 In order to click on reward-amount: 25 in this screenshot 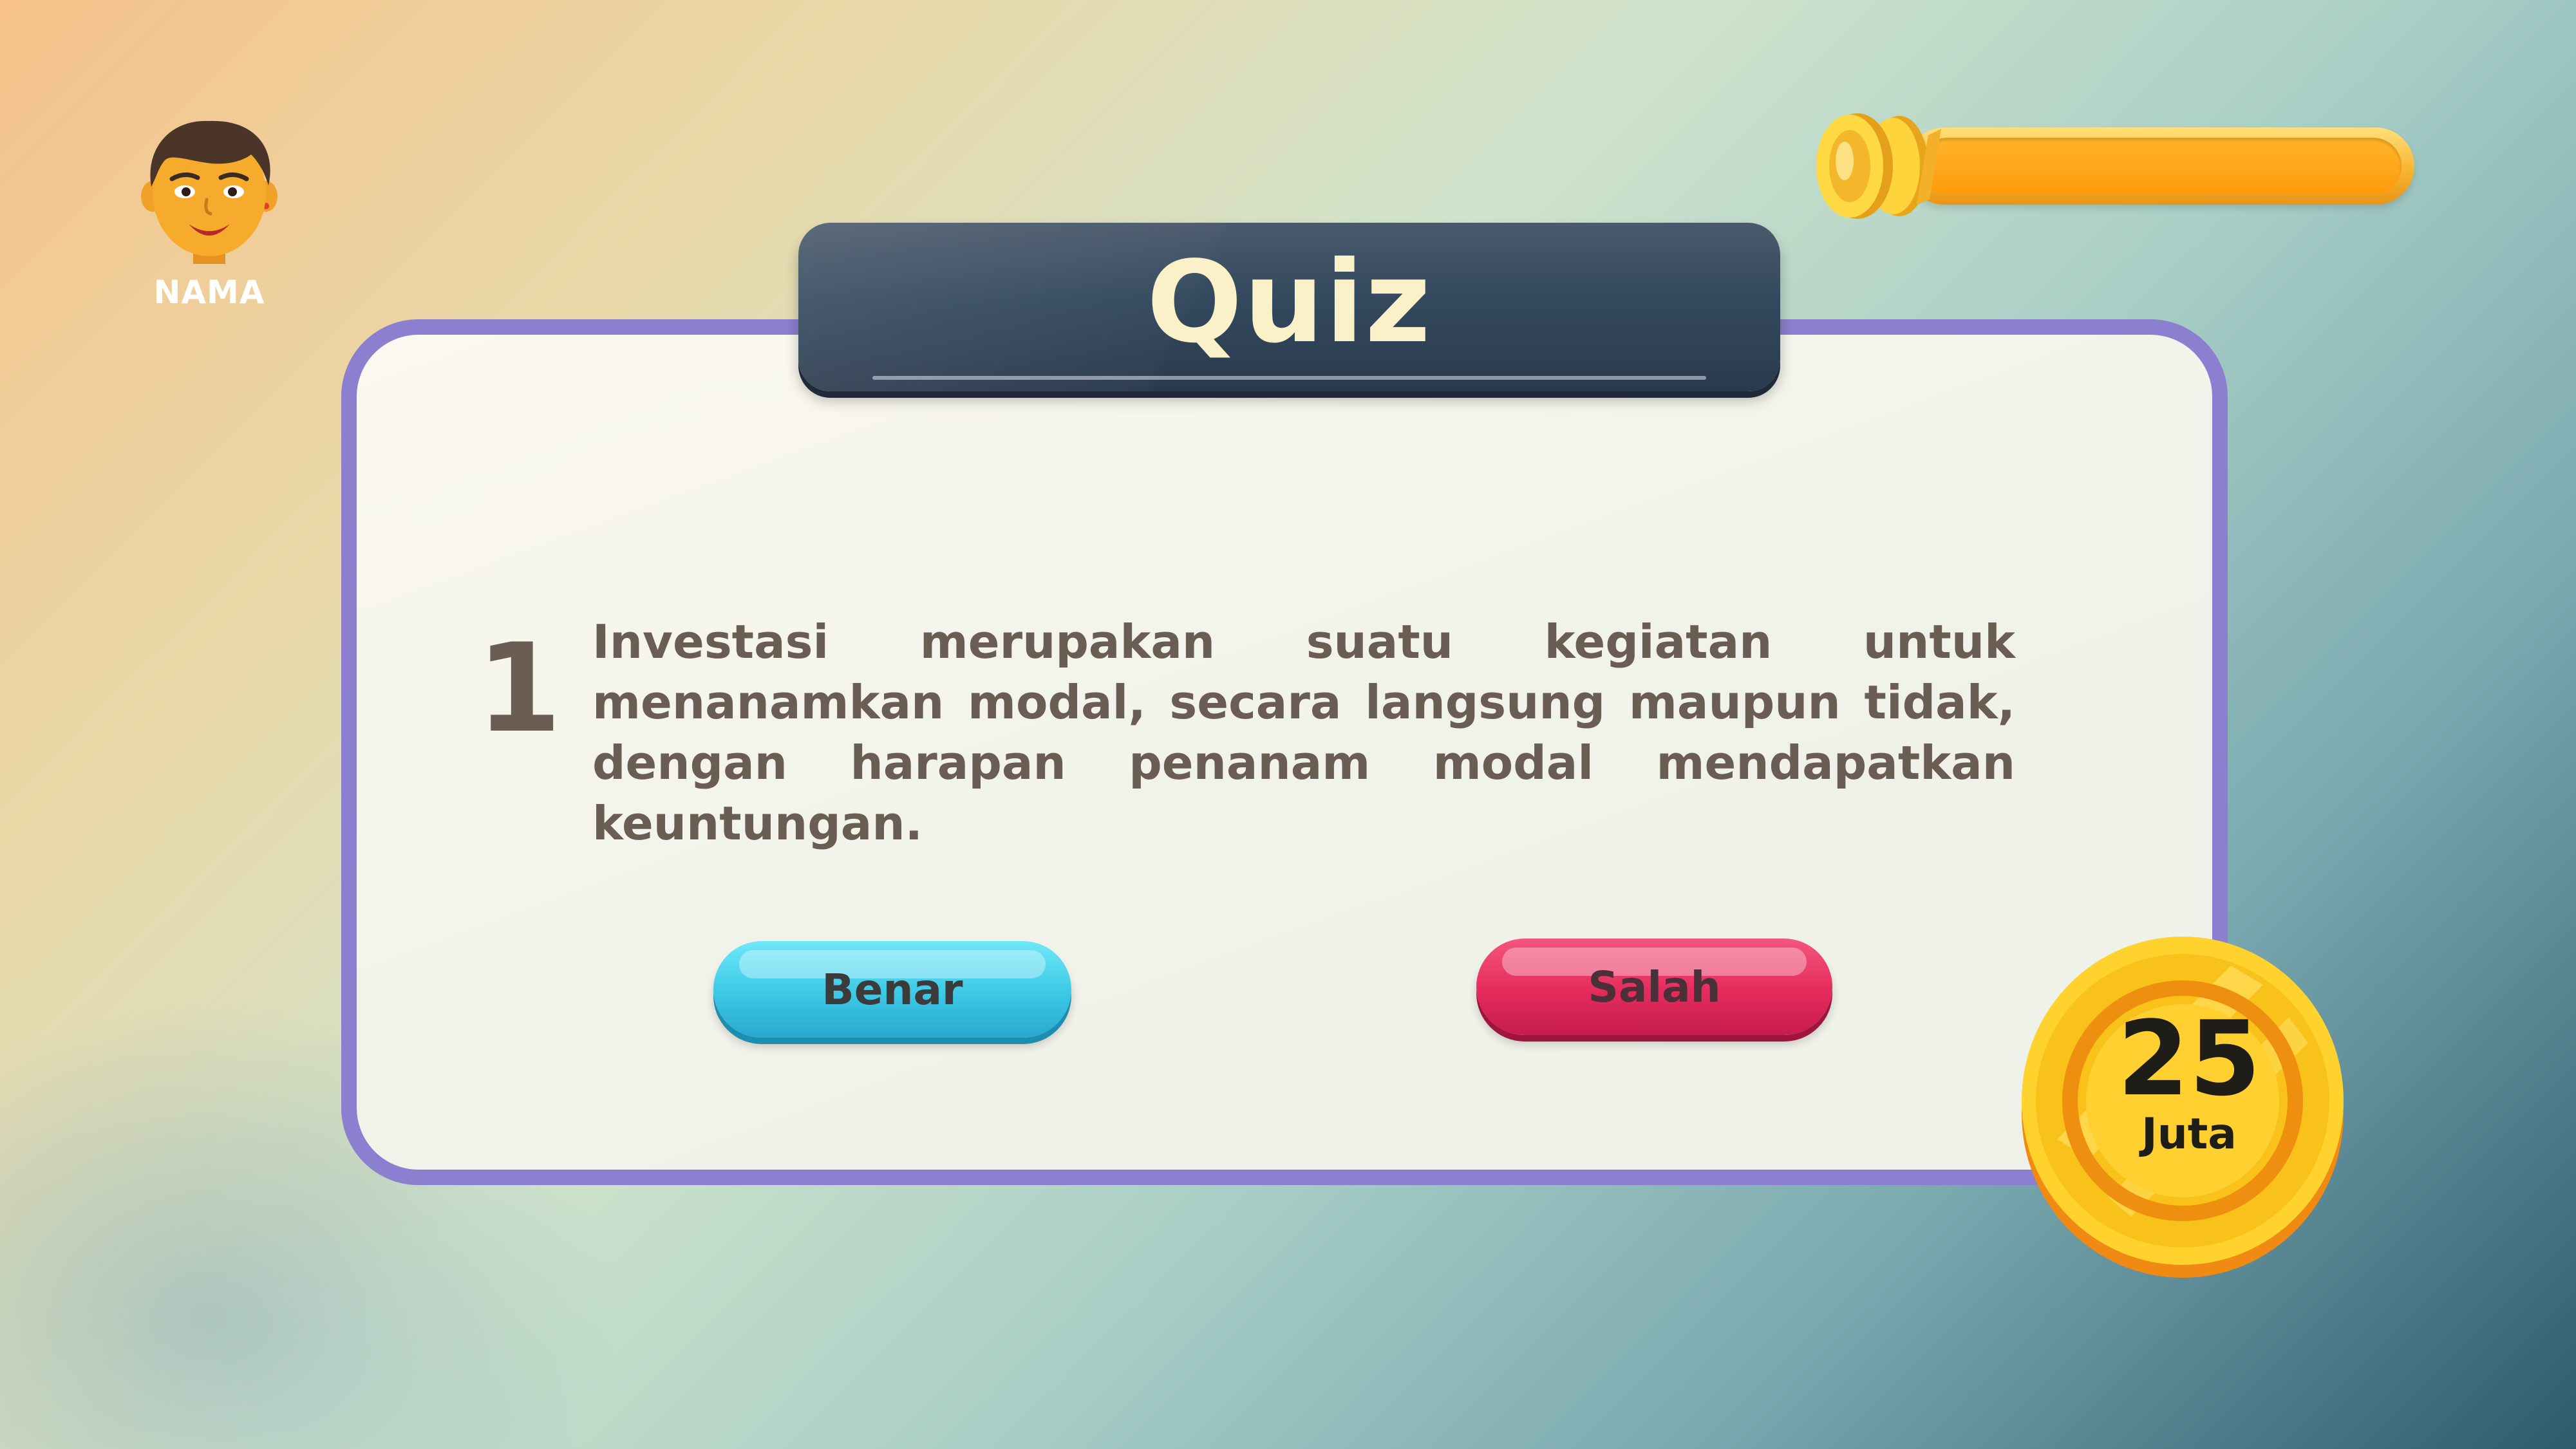, I will do `click(2189, 1058)`.